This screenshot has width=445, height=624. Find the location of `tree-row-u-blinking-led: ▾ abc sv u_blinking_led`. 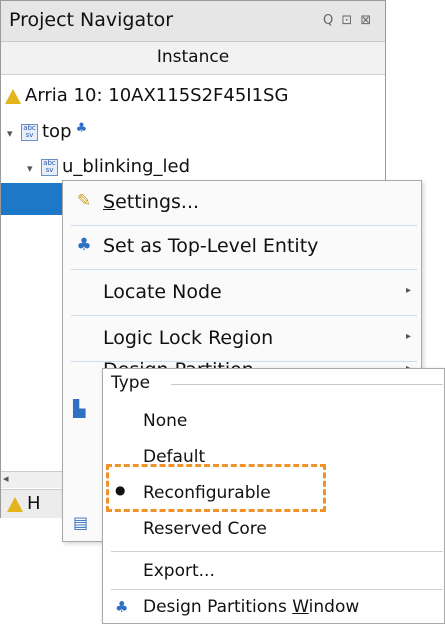

tree-row-u-blinking-led: ▾ abc sv u_blinking_led is located at coordinates (108, 166).